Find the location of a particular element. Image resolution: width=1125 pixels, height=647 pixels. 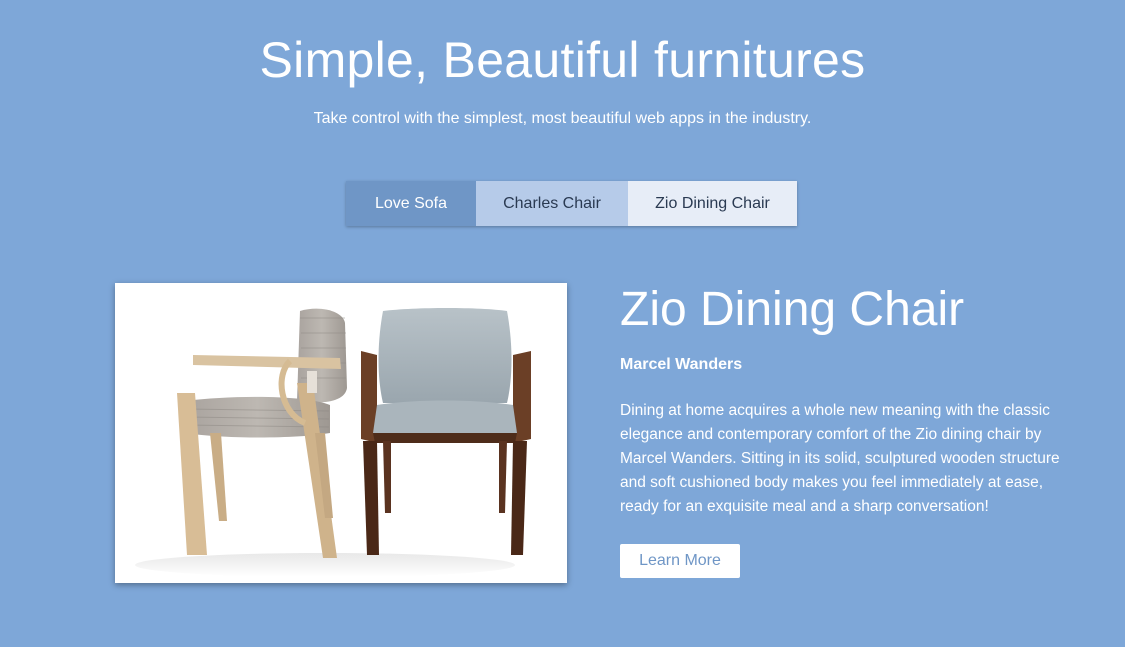

oak-chair is located at coordinates (262, 433).